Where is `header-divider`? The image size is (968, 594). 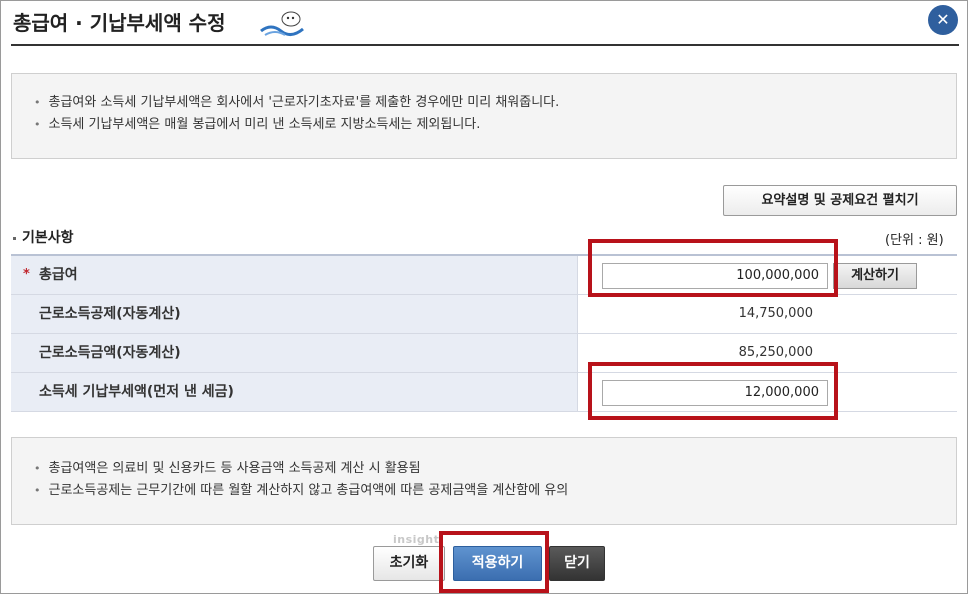
header-divider is located at coordinates (485, 45).